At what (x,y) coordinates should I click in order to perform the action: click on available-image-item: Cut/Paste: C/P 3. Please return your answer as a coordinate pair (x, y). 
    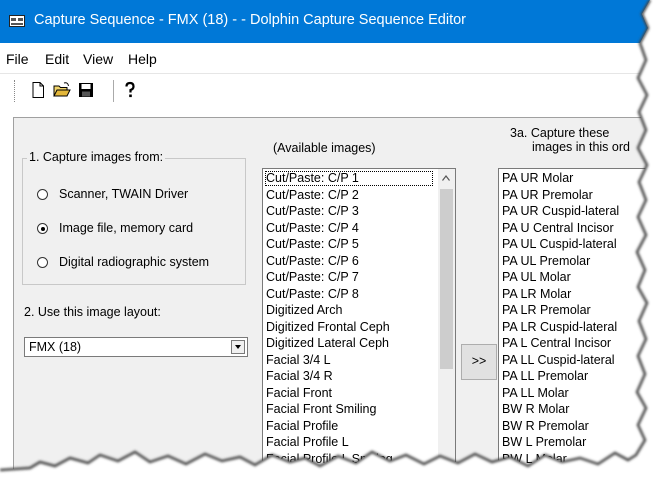
    Looking at the image, I should click on (312, 211).